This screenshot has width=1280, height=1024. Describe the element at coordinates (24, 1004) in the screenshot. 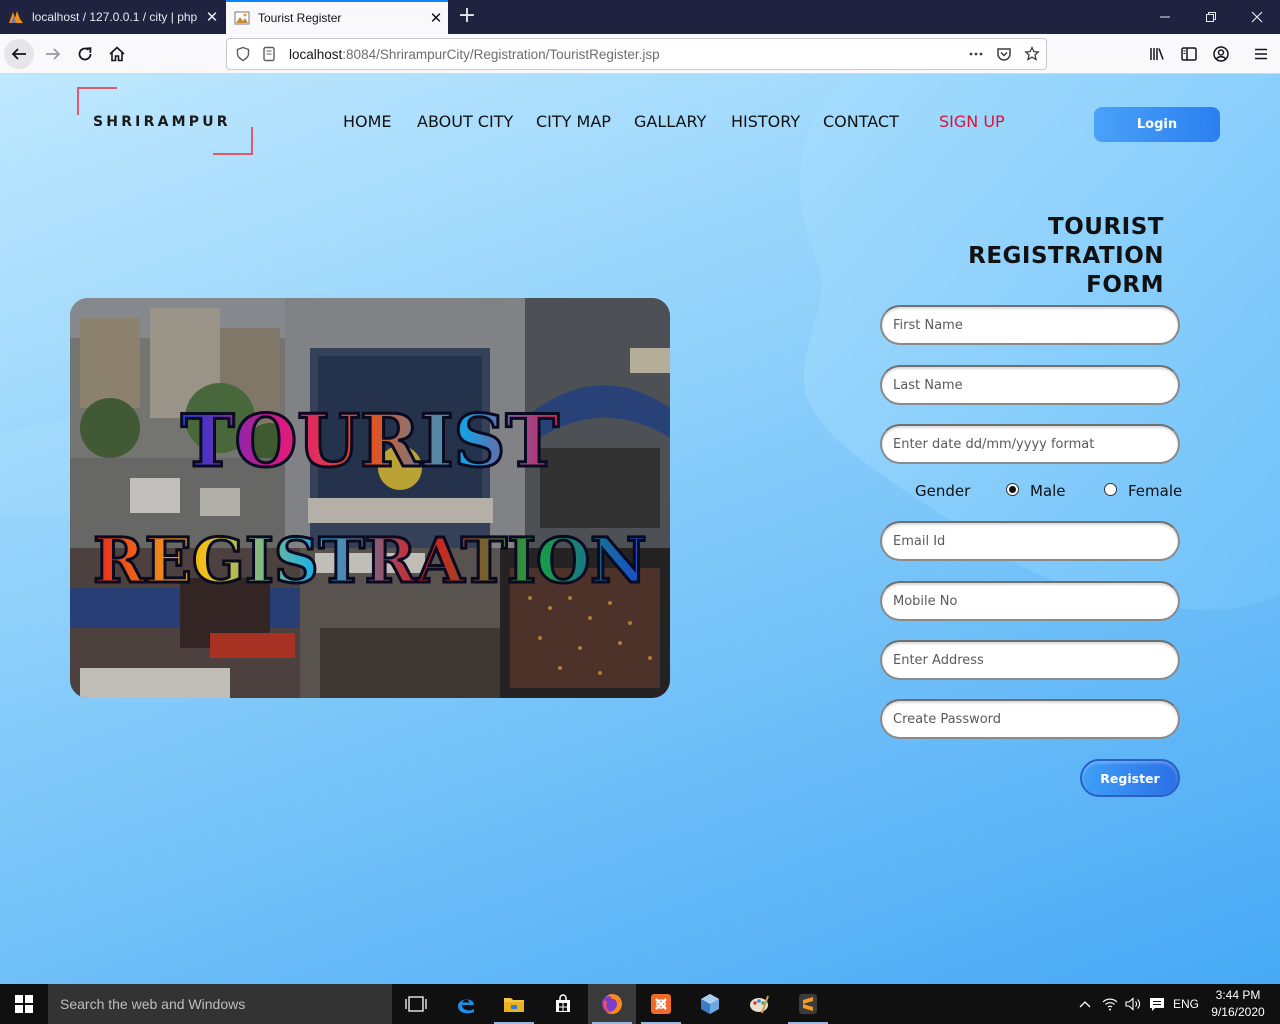

I see `windows-start-icon` at that location.